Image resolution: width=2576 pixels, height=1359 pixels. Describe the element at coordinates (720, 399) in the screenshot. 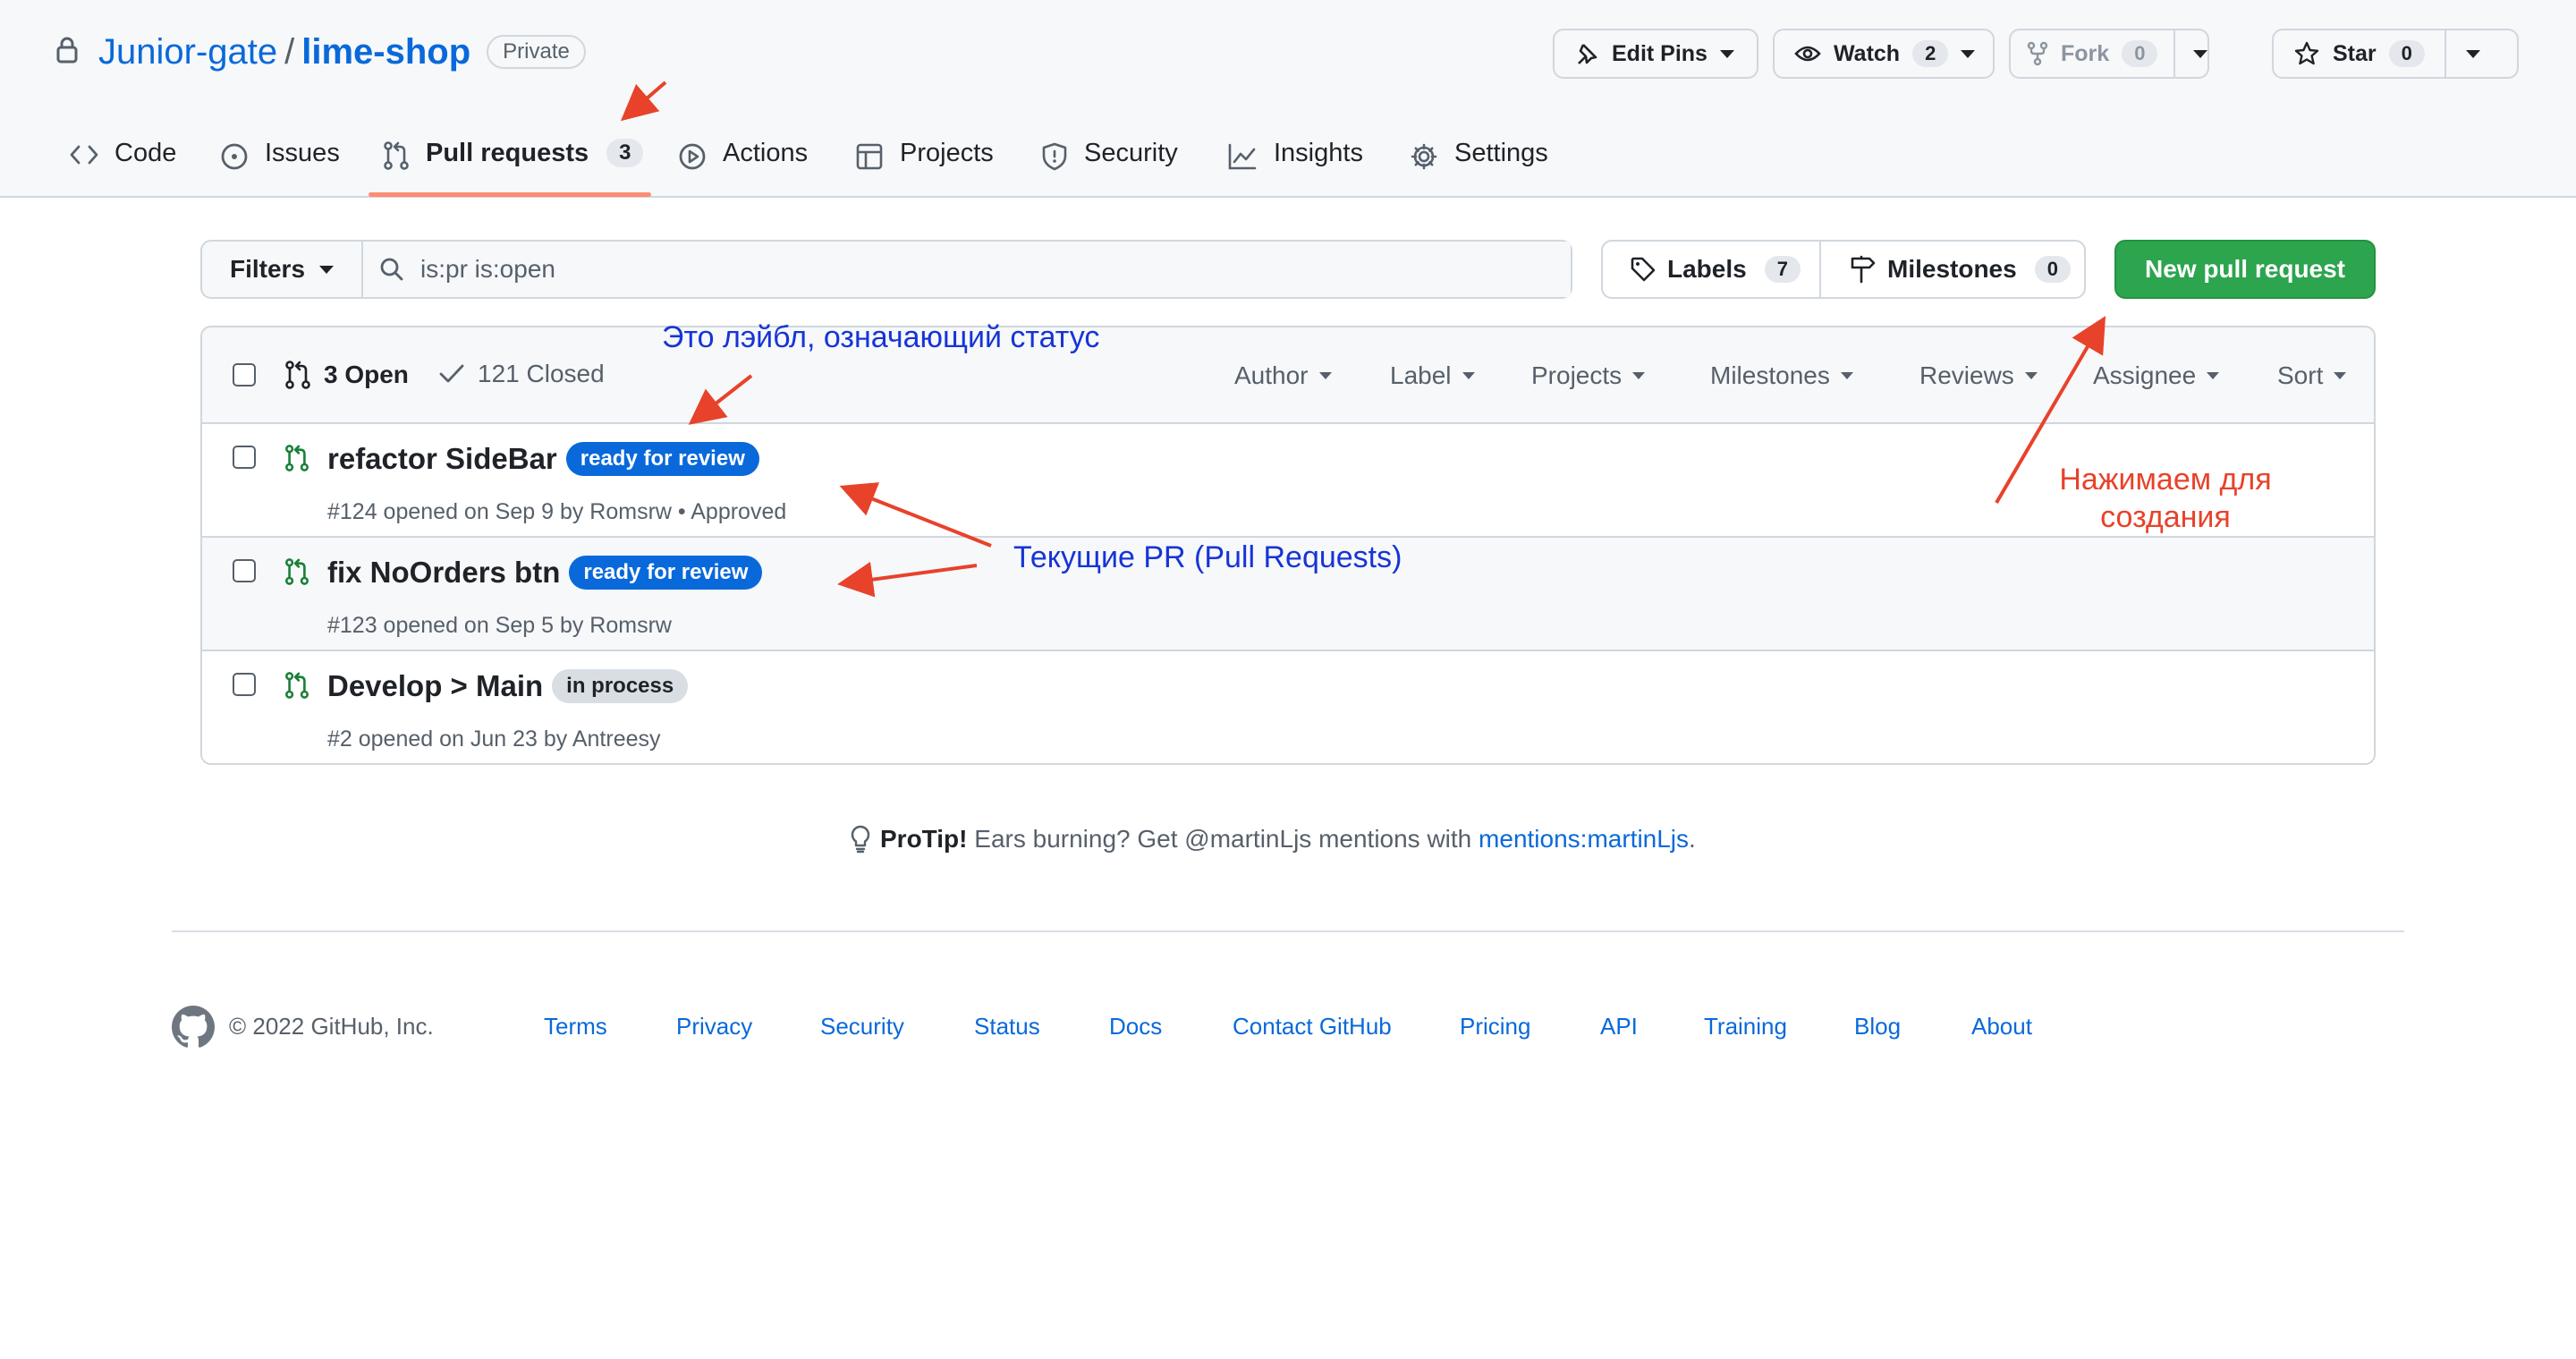

I see `arrow-to-label` at that location.